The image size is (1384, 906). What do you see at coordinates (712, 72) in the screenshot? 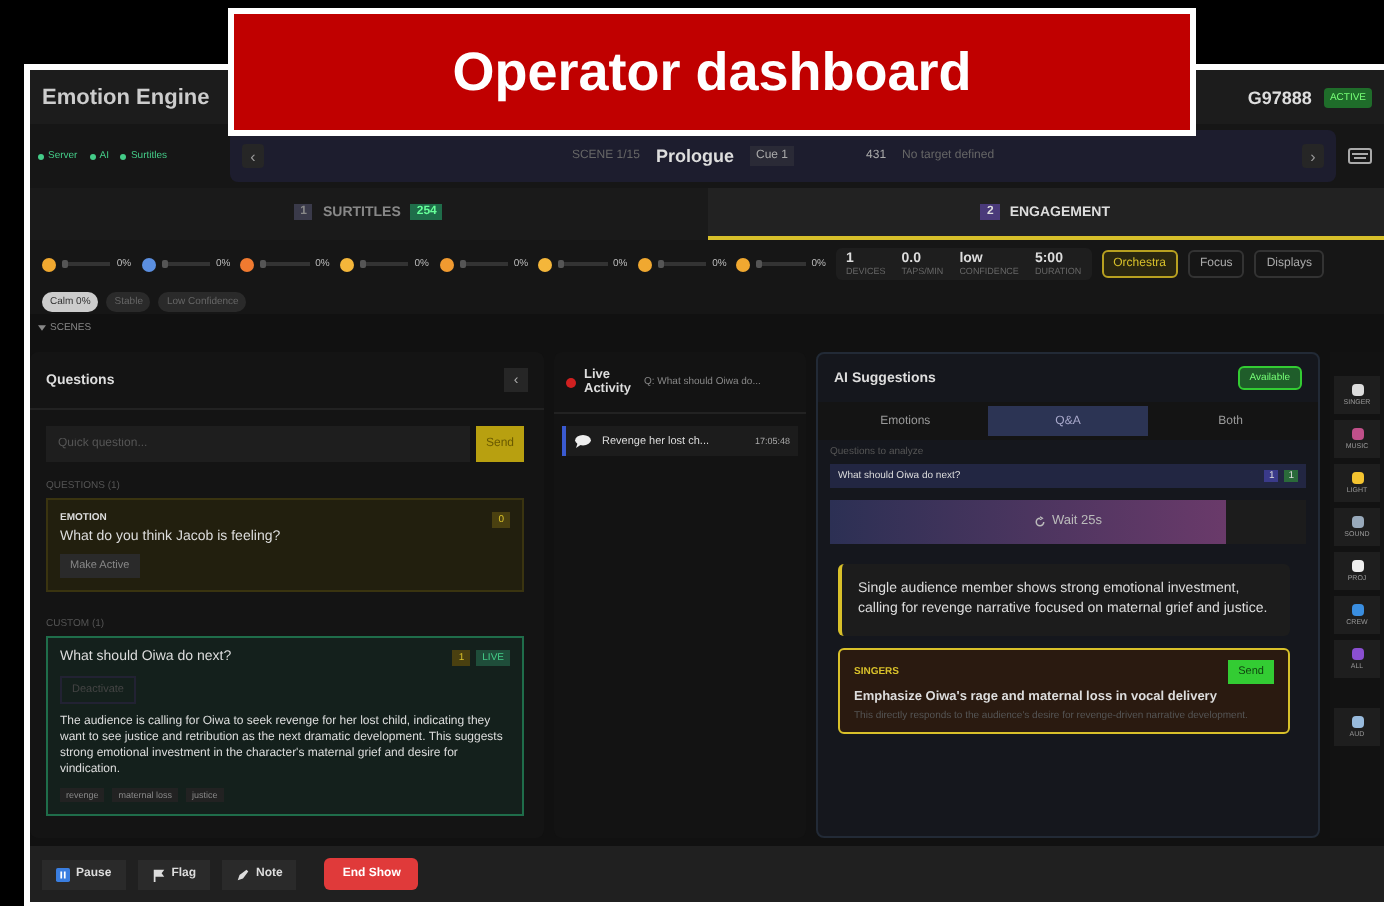
I see `banner-title: Operator dashboard` at bounding box center [712, 72].